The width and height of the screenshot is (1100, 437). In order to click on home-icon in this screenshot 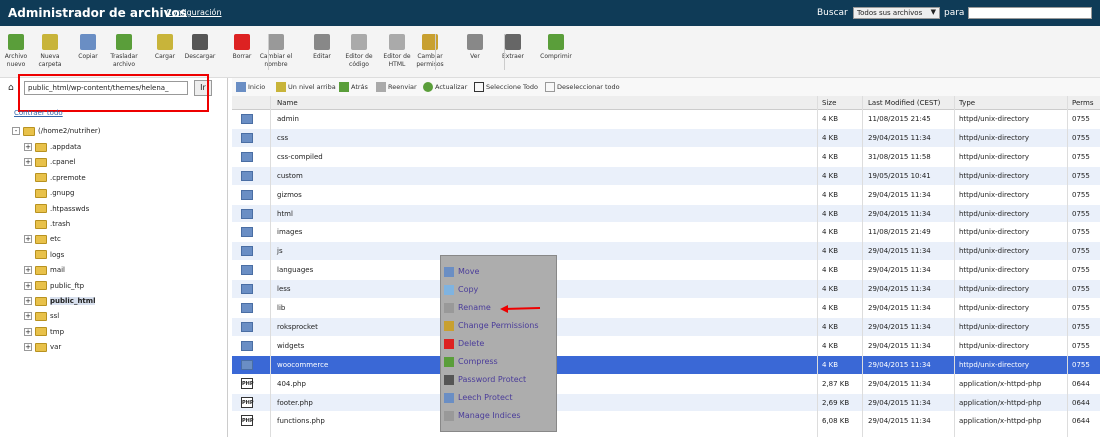, I will do `click(241, 87)`.